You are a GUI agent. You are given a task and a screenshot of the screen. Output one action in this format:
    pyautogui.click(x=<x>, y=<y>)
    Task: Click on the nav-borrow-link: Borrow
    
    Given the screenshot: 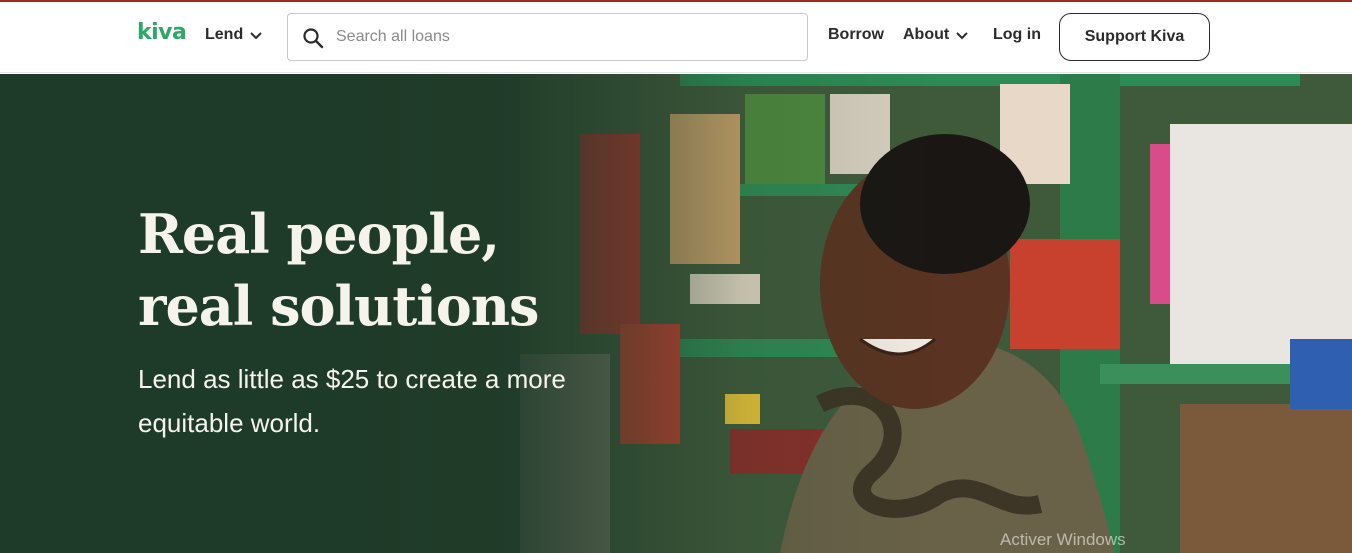 What is the action you would take?
    pyautogui.click(x=856, y=35)
    